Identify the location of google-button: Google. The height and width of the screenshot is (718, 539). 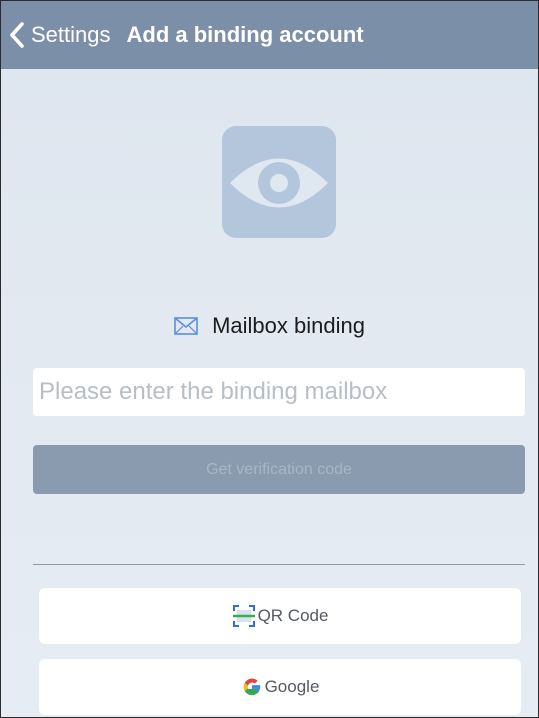
(280, 687).